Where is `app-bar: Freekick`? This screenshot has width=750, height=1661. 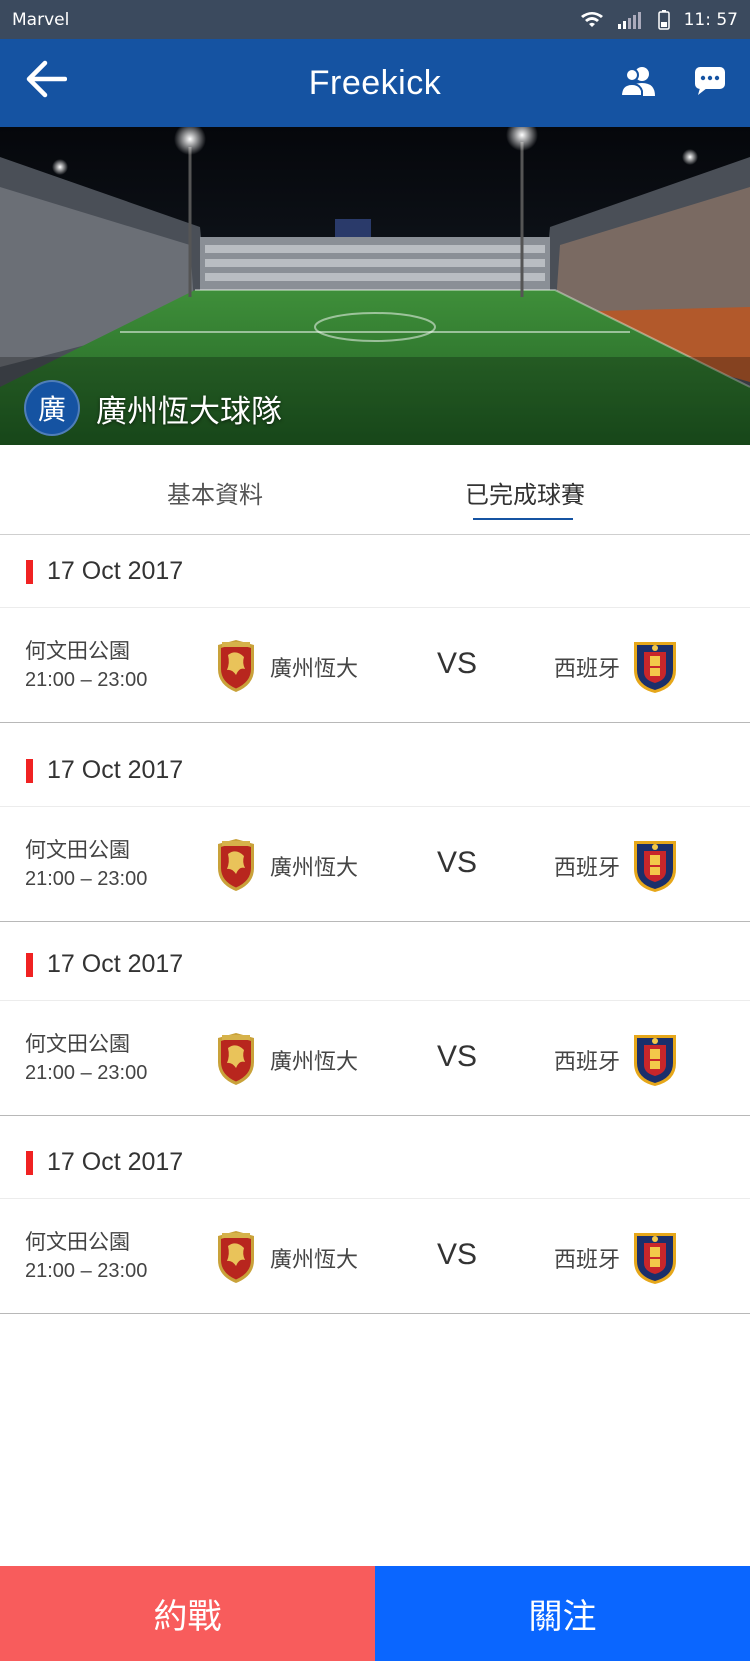 app-bar: Freekick is located at coordinates (375, 83).